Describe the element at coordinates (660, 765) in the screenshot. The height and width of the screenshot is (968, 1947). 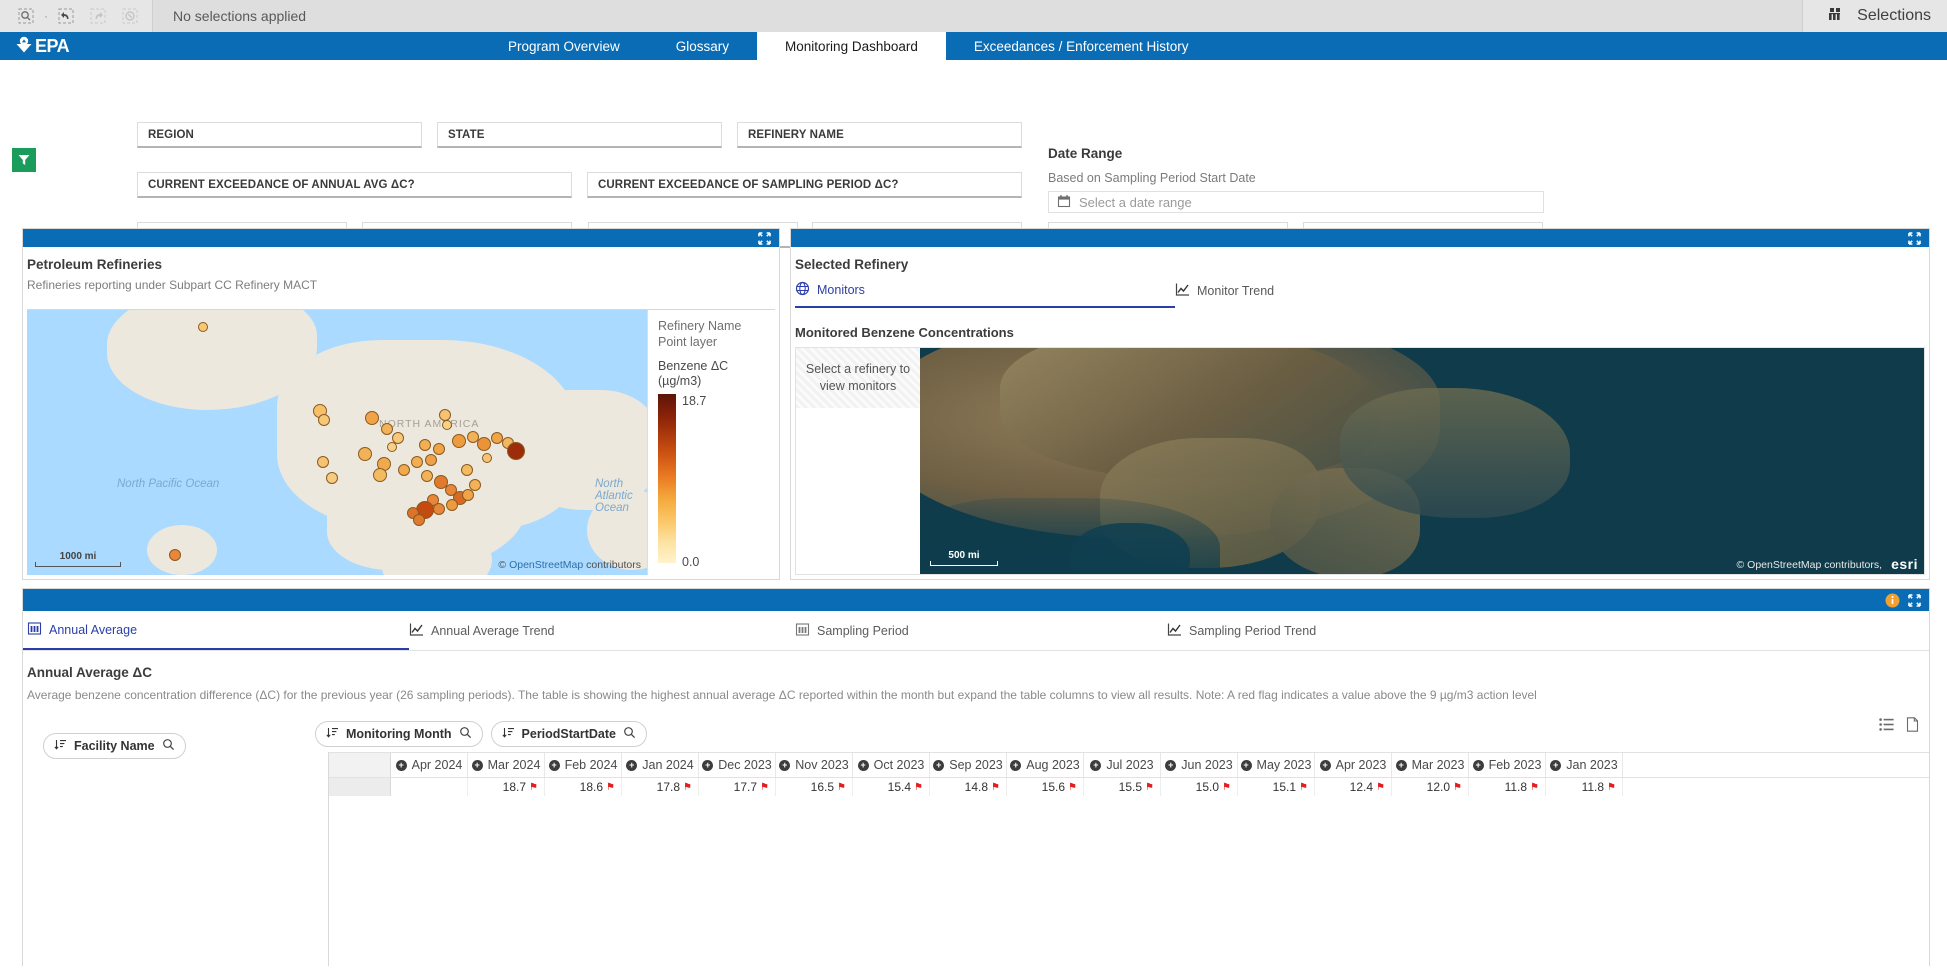
I see `table-column-header: + Jan 2024` at that location.